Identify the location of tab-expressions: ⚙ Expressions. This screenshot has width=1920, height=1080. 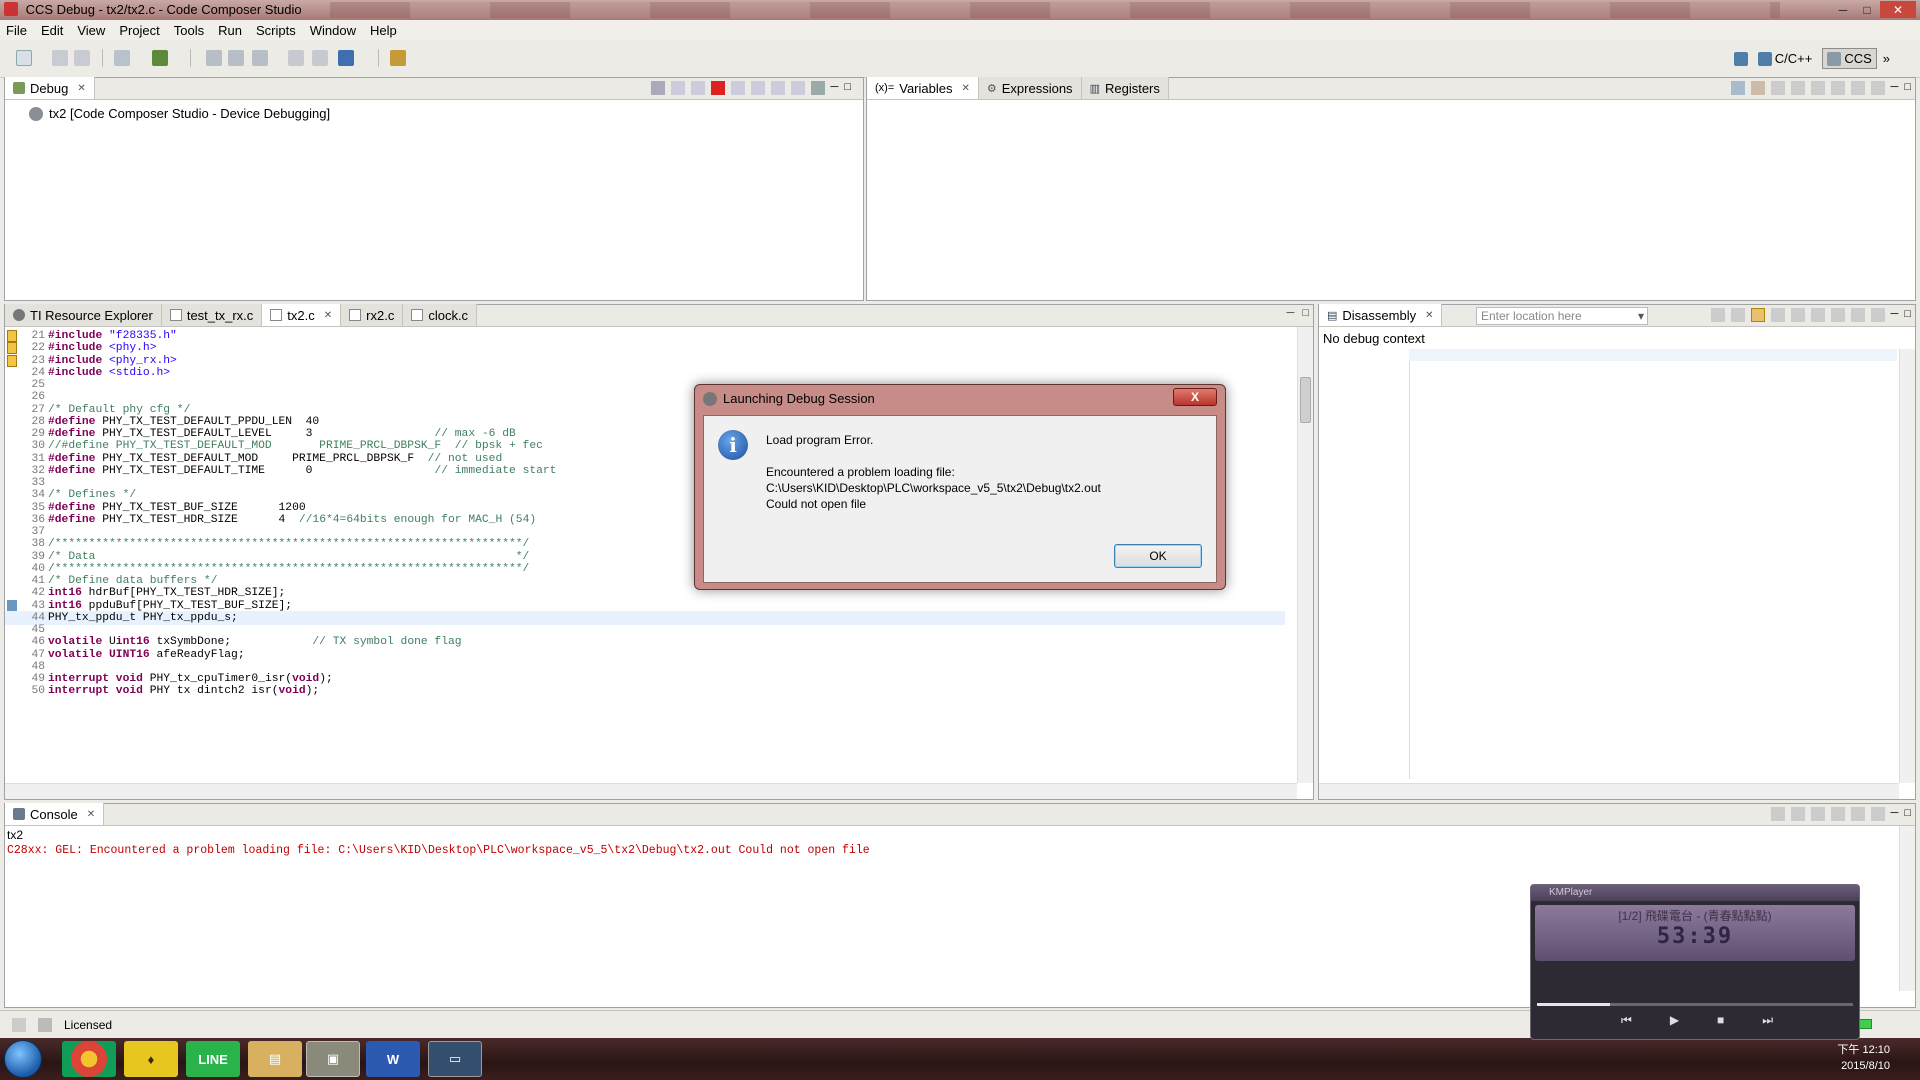
(1030, 88).